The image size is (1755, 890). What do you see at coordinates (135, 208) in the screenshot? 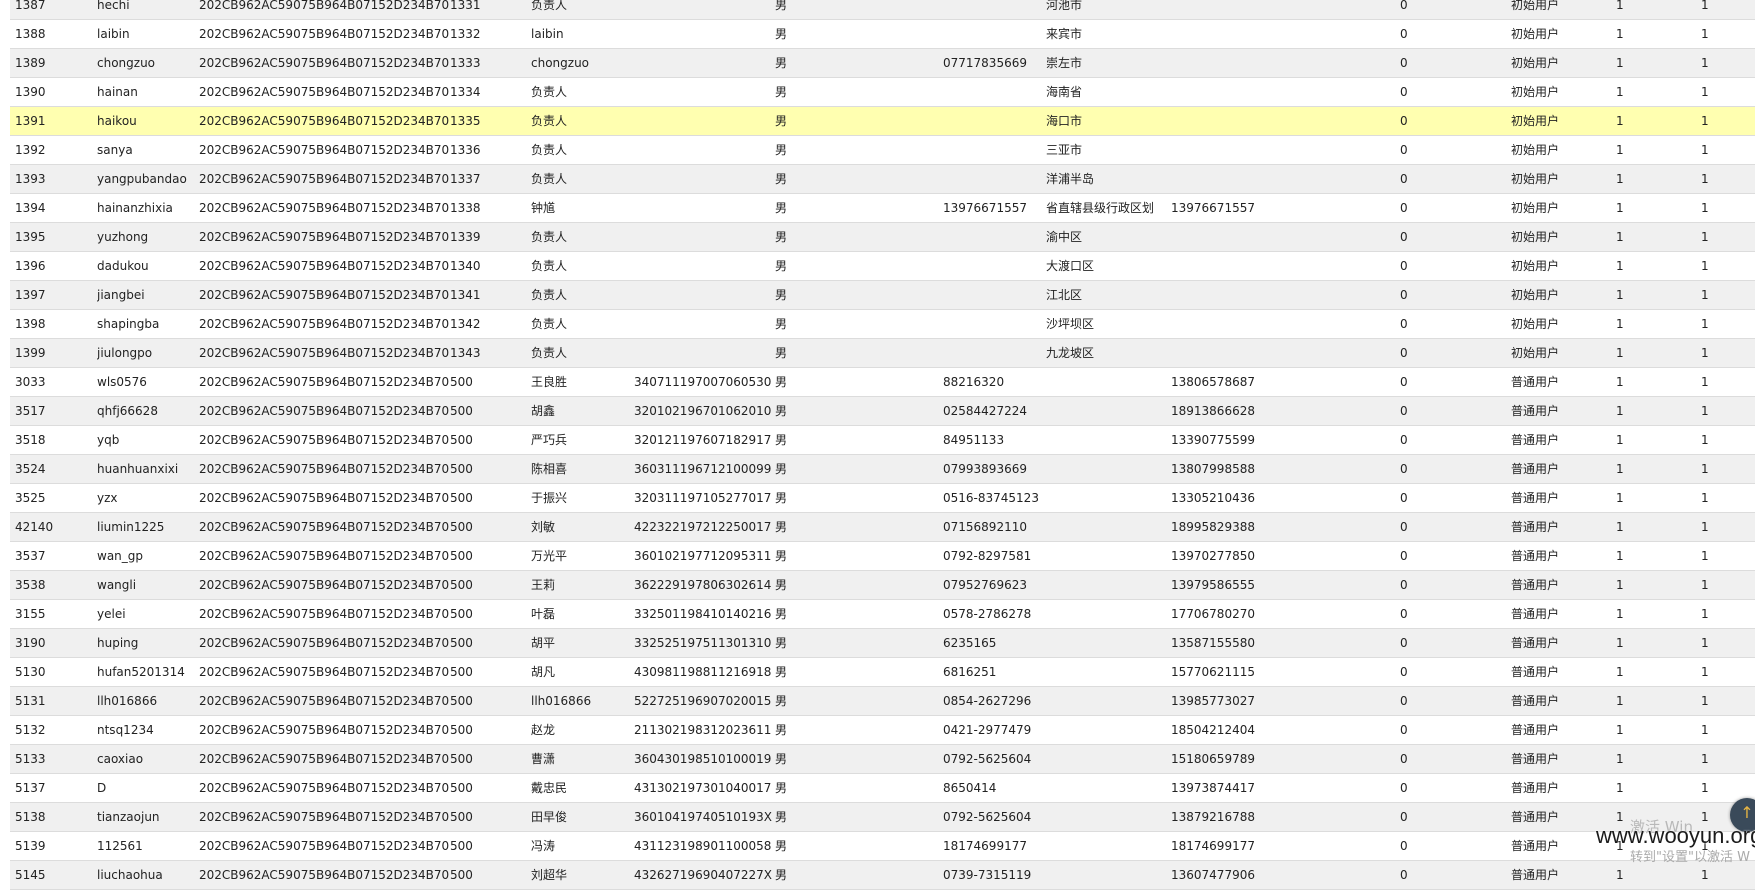
I see `table-cell: hainanzhixia` at bounding box center [135, 208].